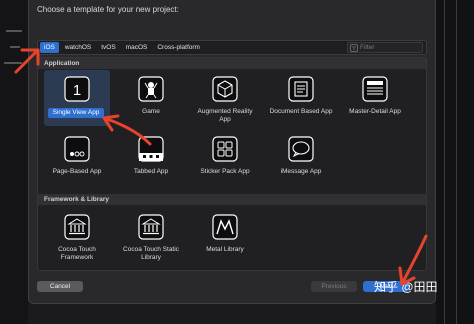 The image size is (474, 324). I want to click on cocoa-static-library-icon, so click(151, 227).